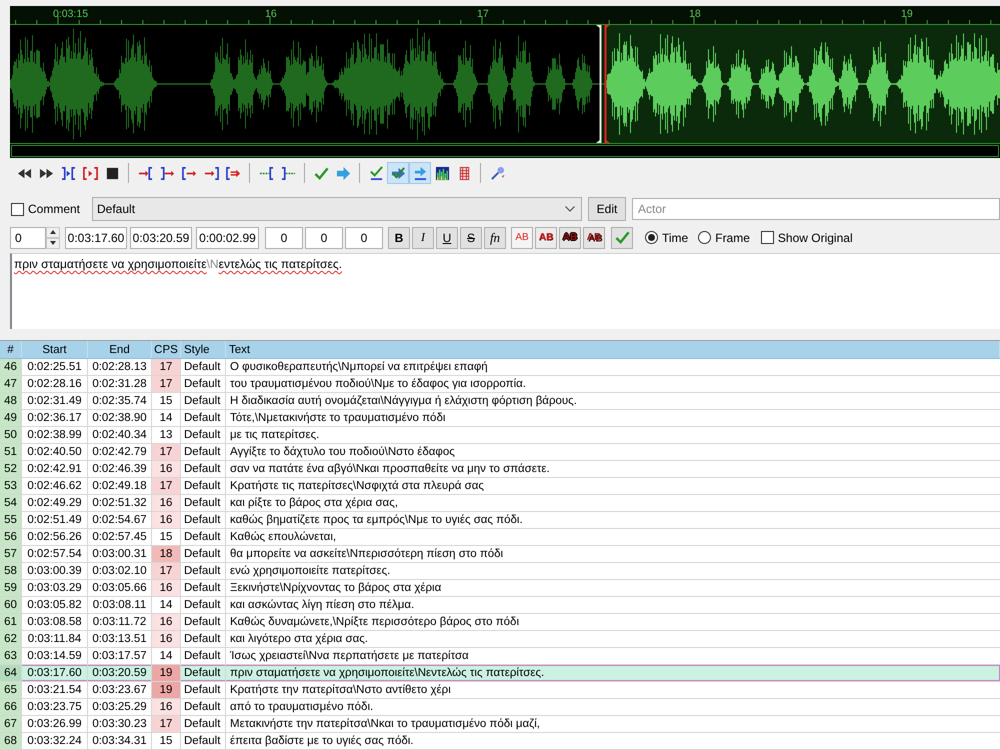 The image size is (1000, 750). What do you see at coordinates (55, 452) in the screenshot?
I see `start-time: 0:02:40.50` at bounding box center [55, 452].